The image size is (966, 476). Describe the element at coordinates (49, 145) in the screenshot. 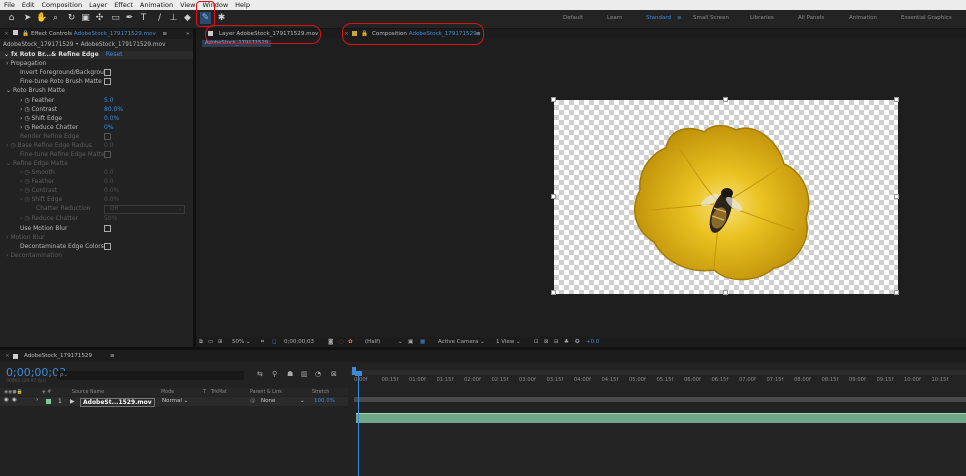

I see `base-radius-row: › ◷ Base Refine Edge Radius` at that location.